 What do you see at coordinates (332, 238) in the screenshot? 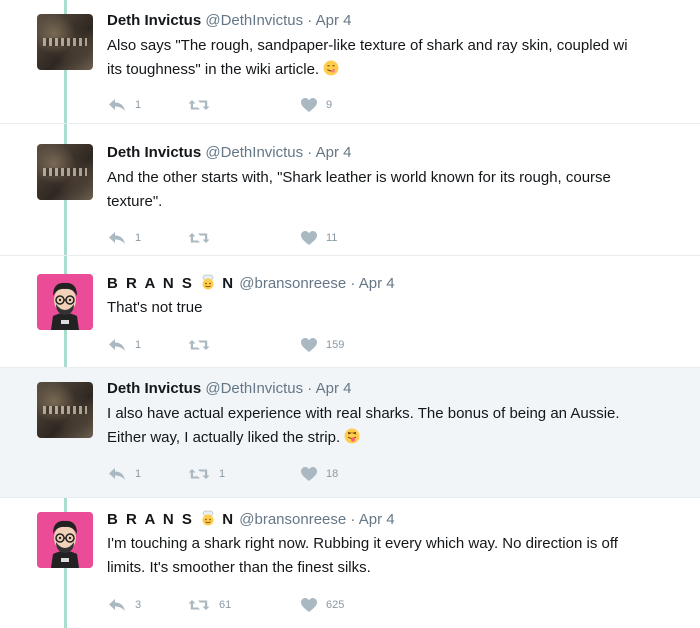
I see `like-count: 11` at bounding box center [332, 238].